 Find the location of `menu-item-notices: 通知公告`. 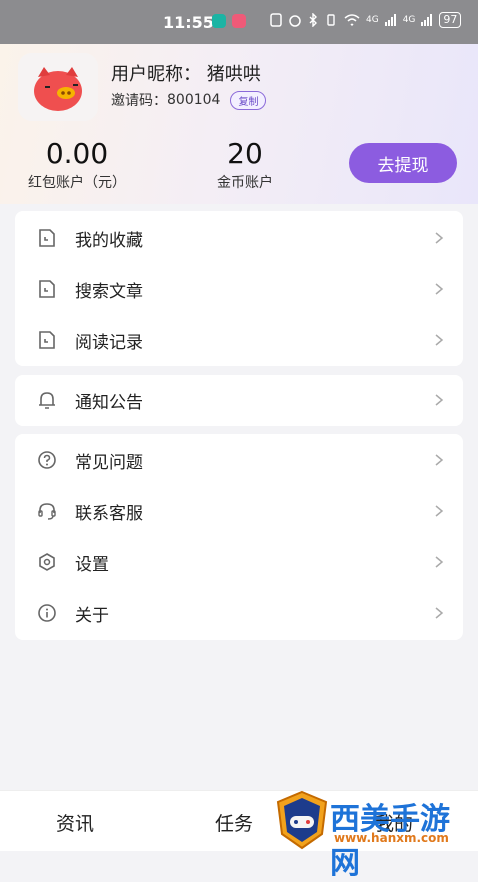

menu-item-notices: 通知公告 is located at coordinates (239, 400).